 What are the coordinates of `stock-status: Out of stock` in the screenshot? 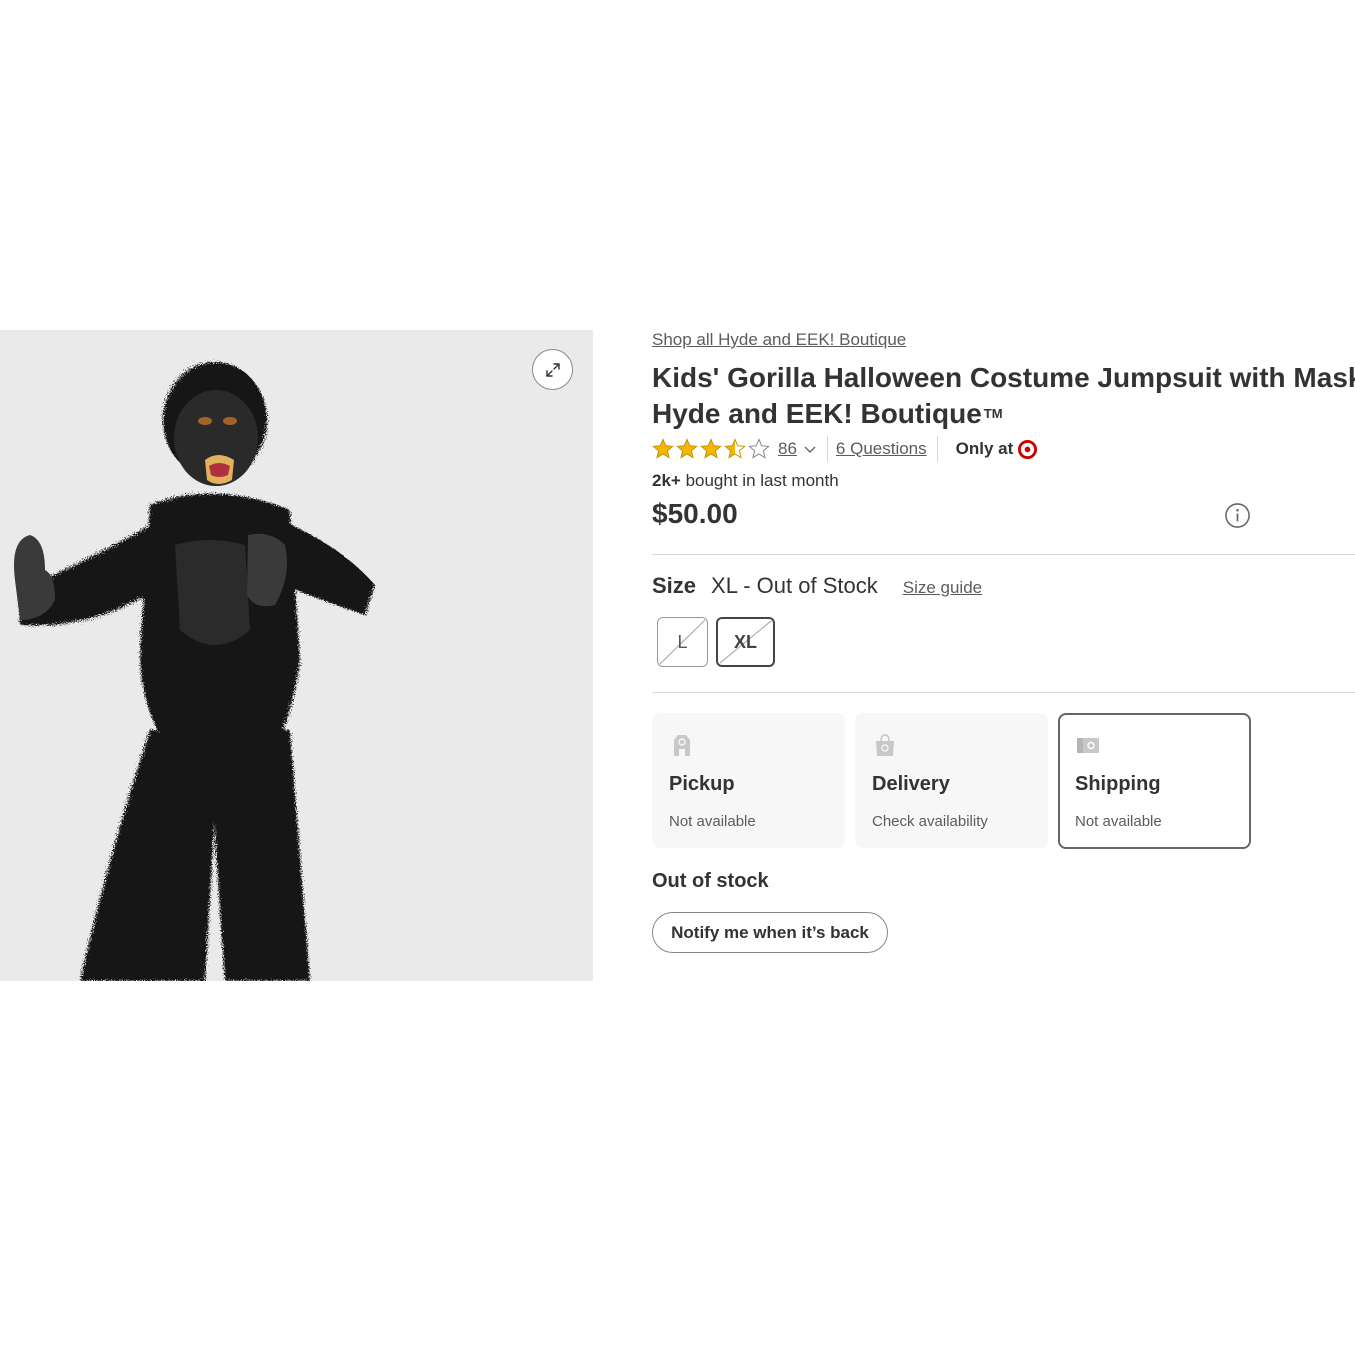 It's located at (710, 881).